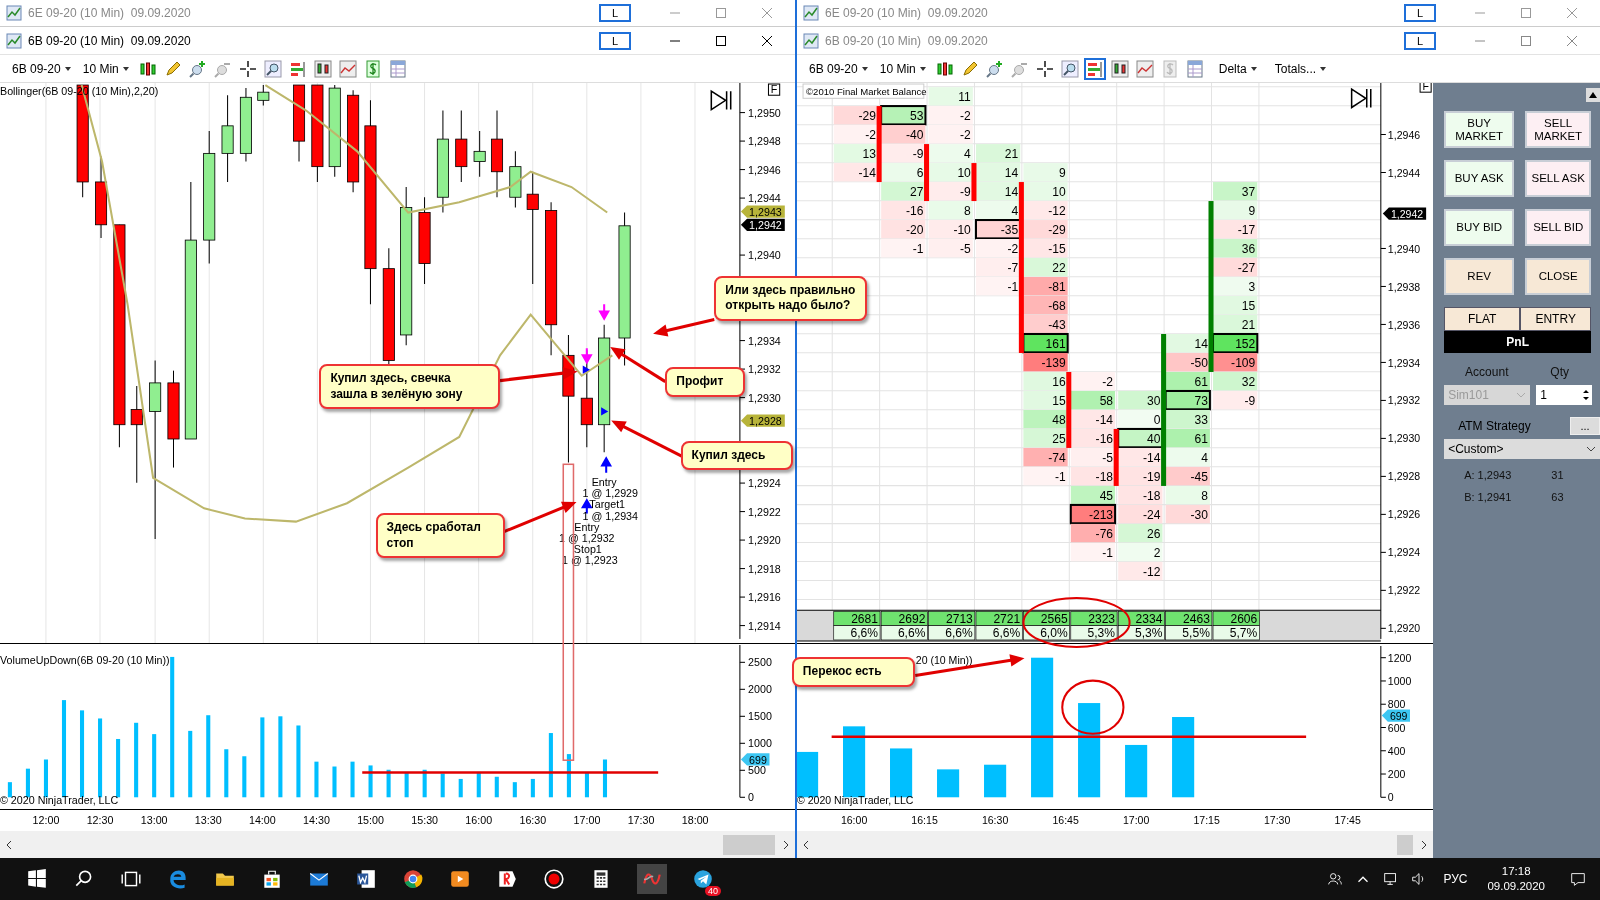 Image resolution: width=1600 pixels, height=900 pixels. What do you see at coordinates (1390, 797) in the screenshot?
I see `axis-label: 0` at bounding box center [1390, 797].